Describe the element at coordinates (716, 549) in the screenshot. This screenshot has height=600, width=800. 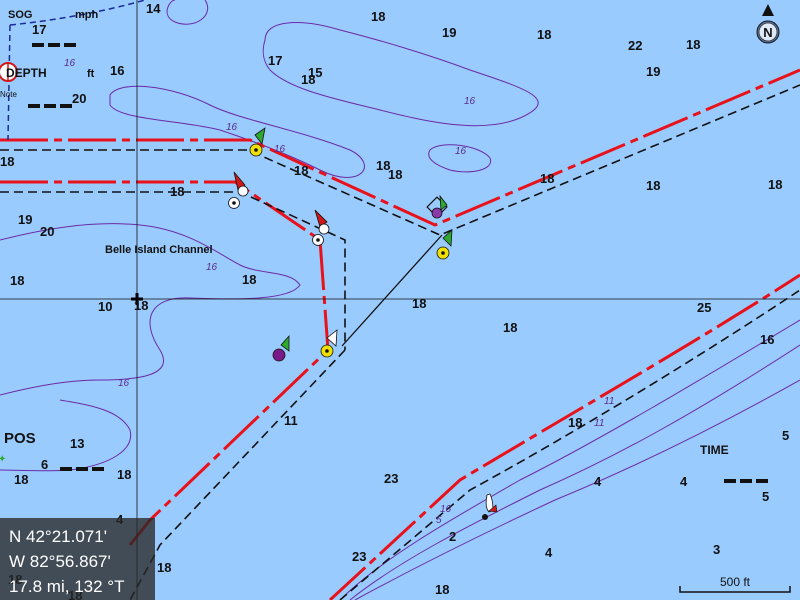
I see `depth-sounding: 3` at that location.